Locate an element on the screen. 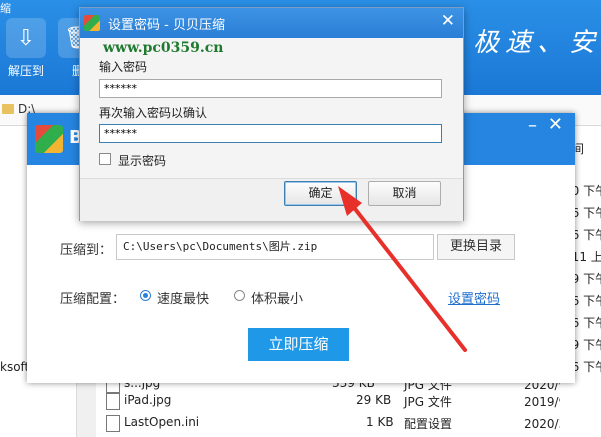  folder-tree-item: ksoft is located at coordinates (14, 367).